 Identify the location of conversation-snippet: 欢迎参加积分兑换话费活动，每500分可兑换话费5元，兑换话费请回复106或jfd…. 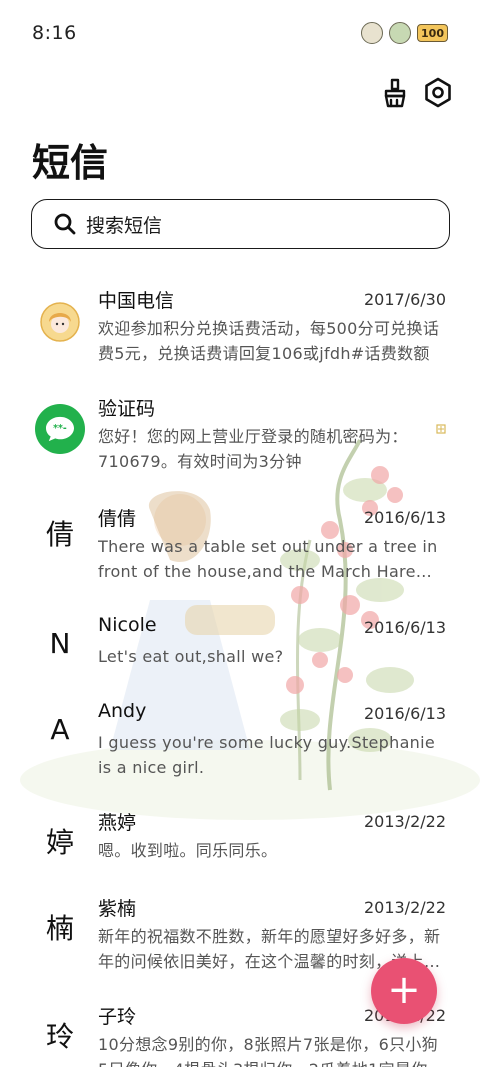
(269, 341).